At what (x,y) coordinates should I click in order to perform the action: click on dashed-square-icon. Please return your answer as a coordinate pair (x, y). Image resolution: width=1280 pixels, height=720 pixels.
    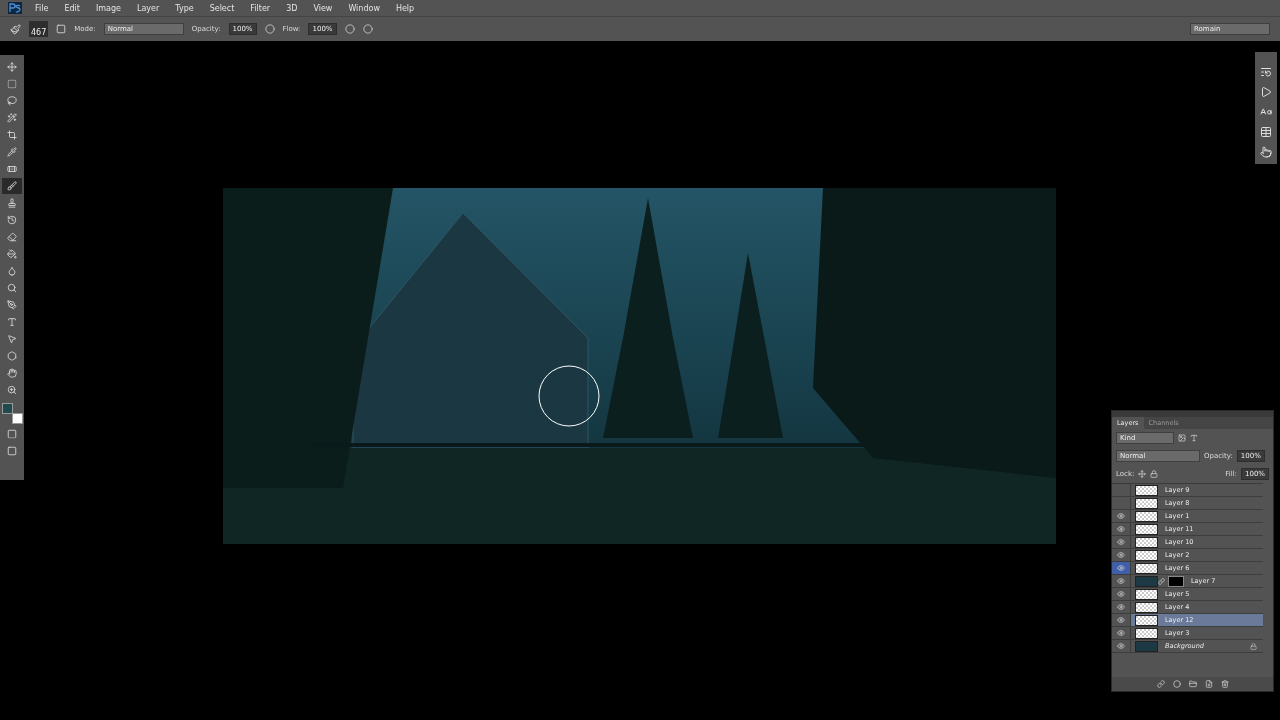
    Looking at the image, I should click on (12, 84).